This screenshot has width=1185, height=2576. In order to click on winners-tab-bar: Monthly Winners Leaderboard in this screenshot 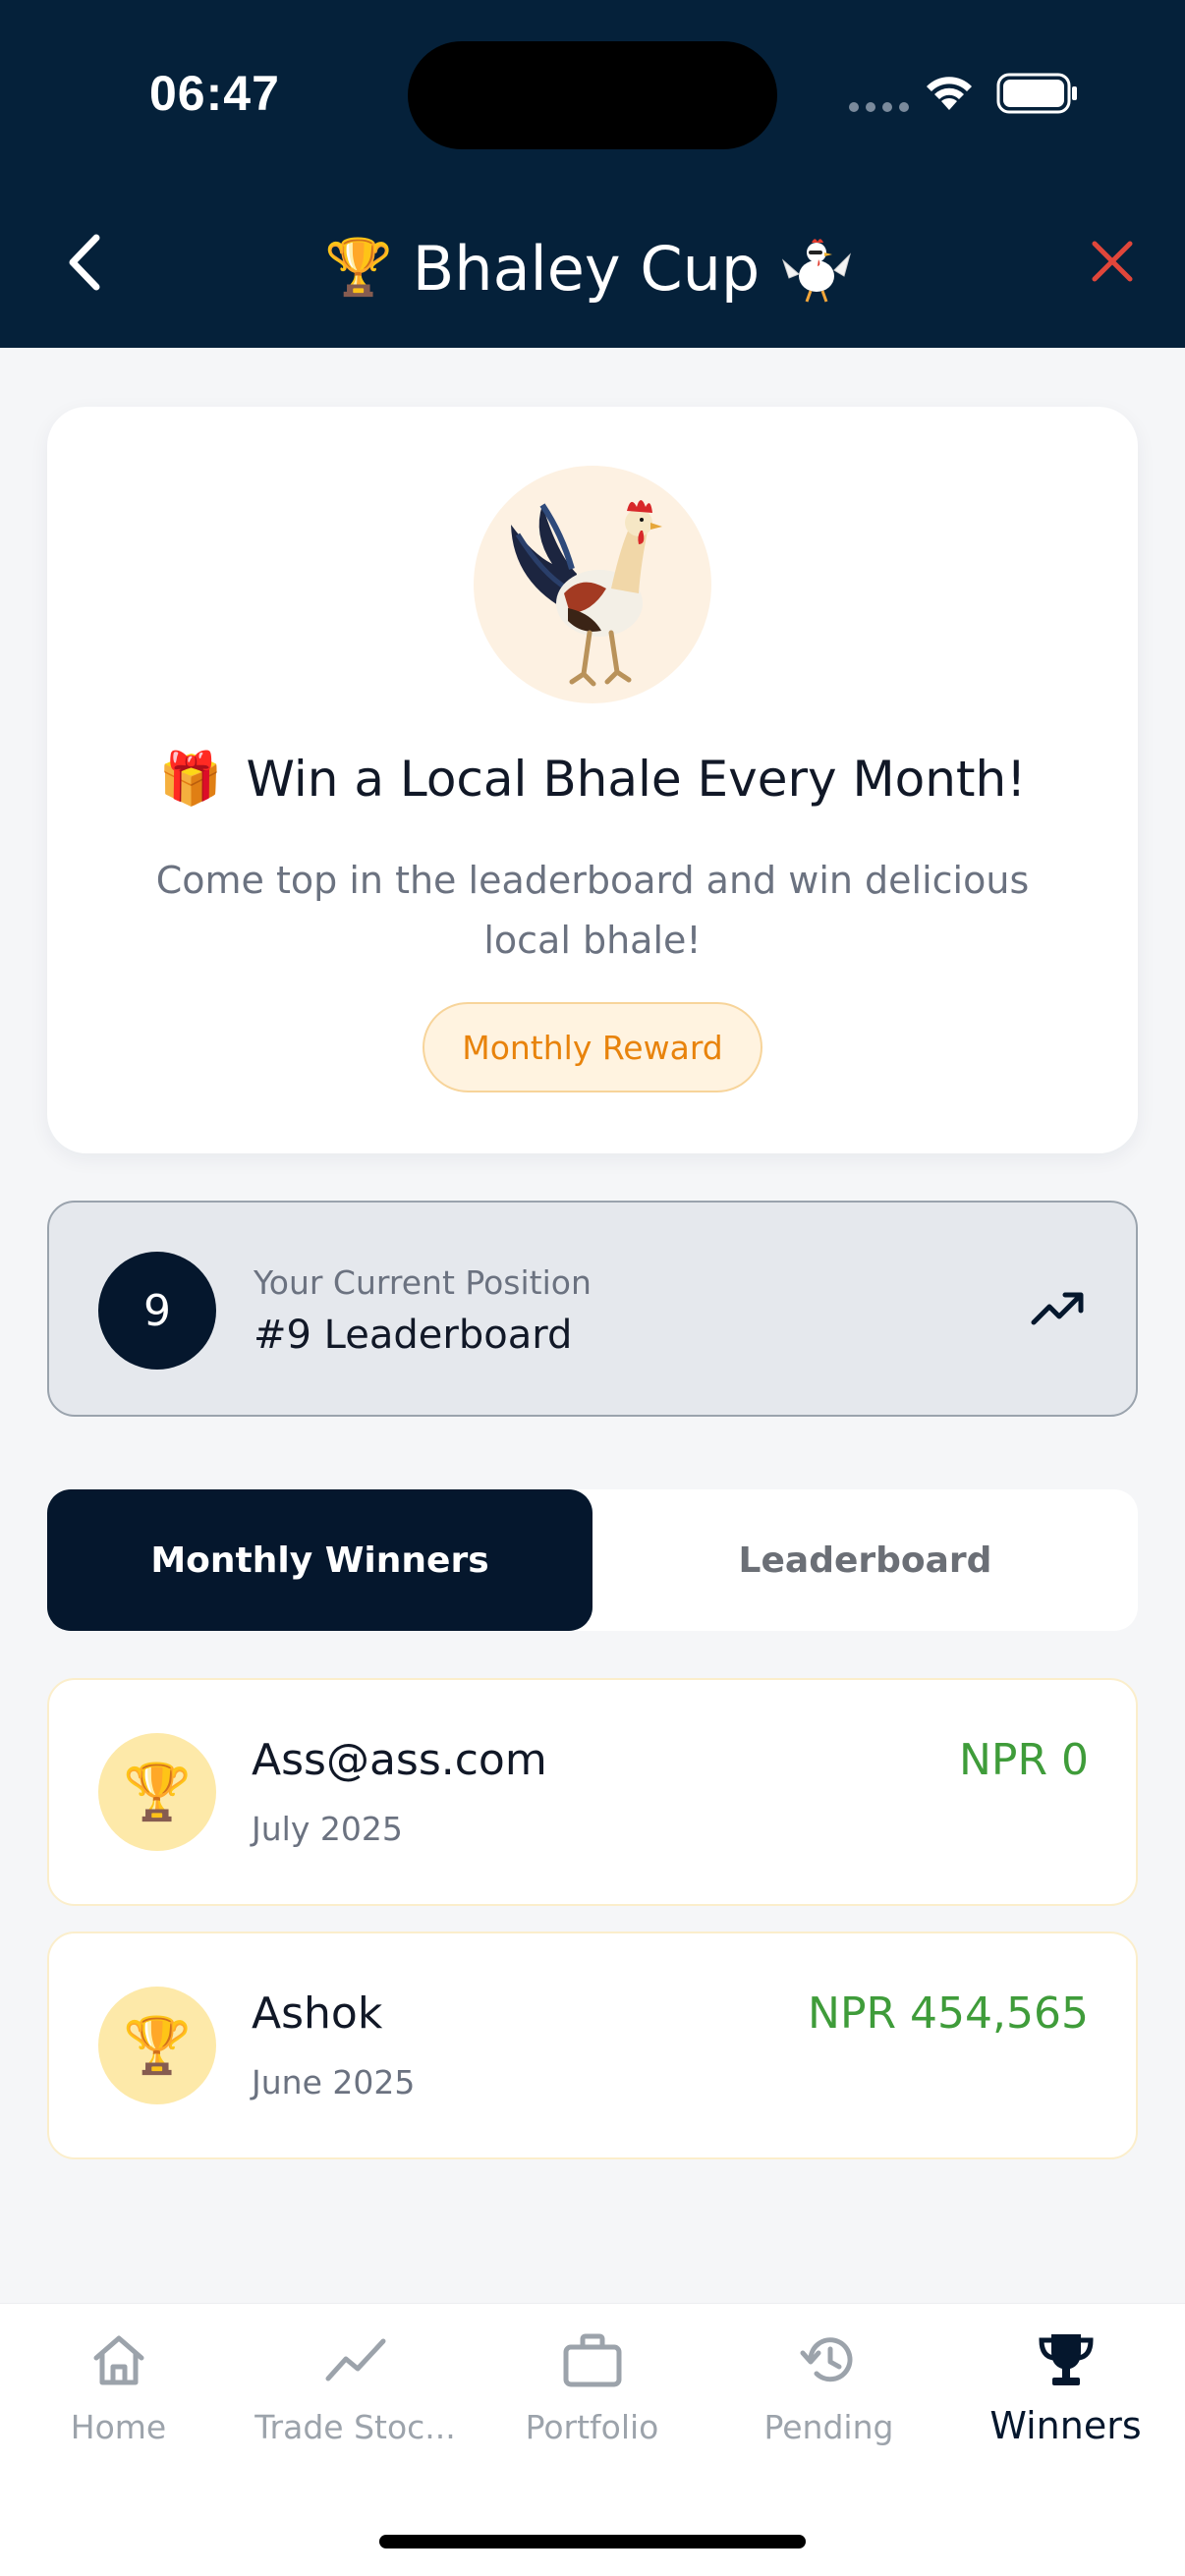, I will do `click(592, 1560)`.